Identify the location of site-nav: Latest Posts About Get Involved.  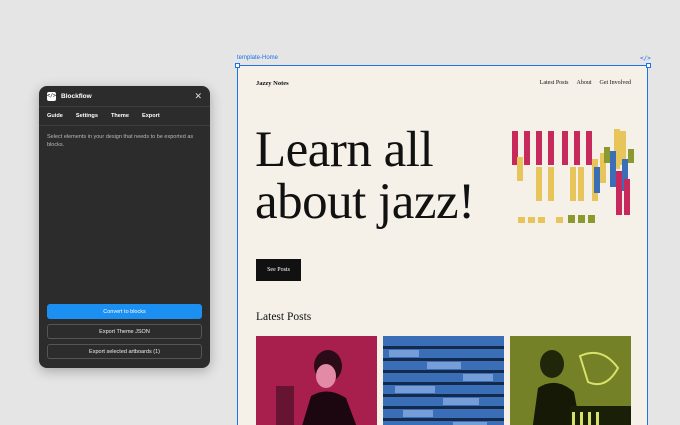
(585, 83).